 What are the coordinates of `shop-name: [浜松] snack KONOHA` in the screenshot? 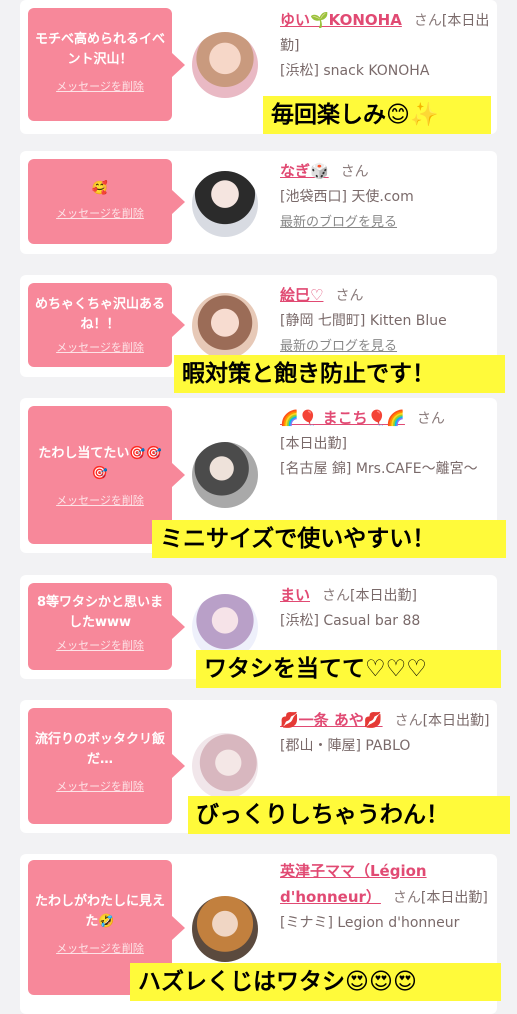 It's located at (355, 71).